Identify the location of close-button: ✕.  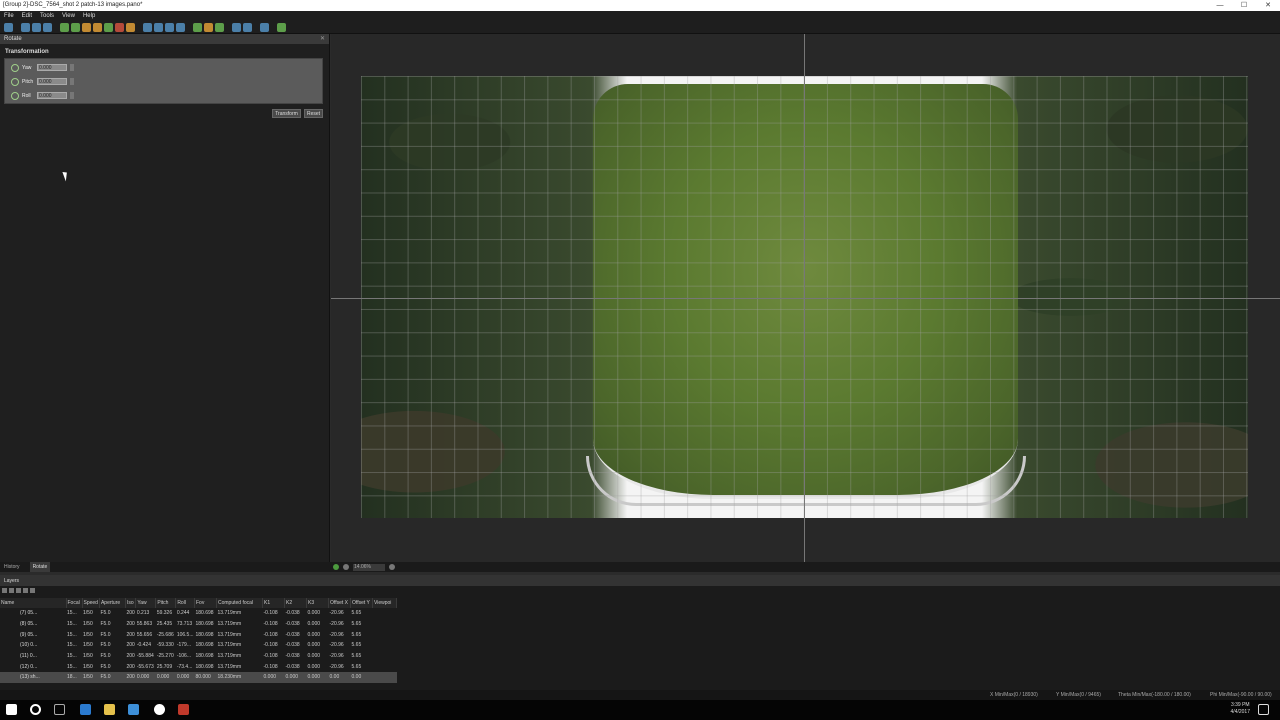
(1268, 5).